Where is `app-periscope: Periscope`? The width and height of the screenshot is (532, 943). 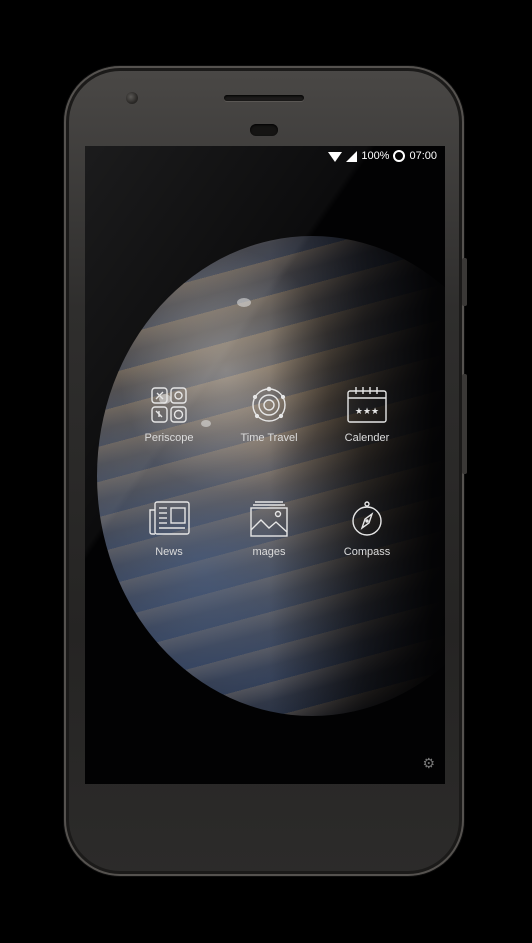
app-periscope: Periscope is located at coordinates (169, 415).